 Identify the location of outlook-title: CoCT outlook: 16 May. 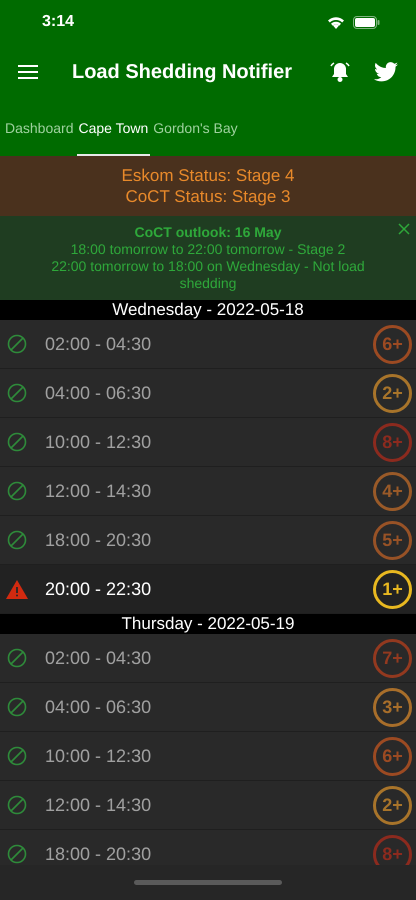
(208, 232).